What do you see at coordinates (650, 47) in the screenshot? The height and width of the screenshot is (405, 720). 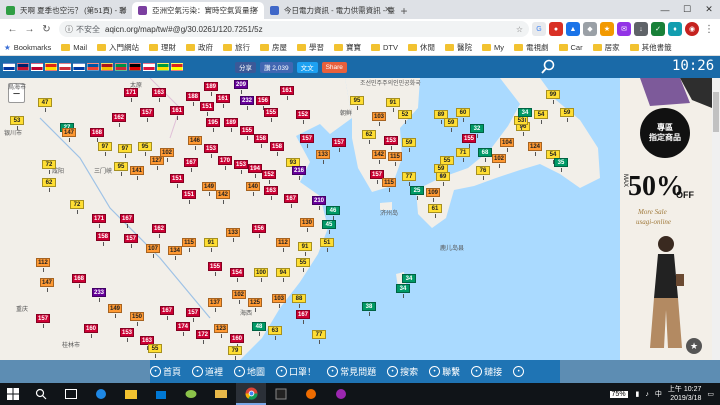 I see `other-bookmarks: 其他書籤` at bounding box center [650, 47].